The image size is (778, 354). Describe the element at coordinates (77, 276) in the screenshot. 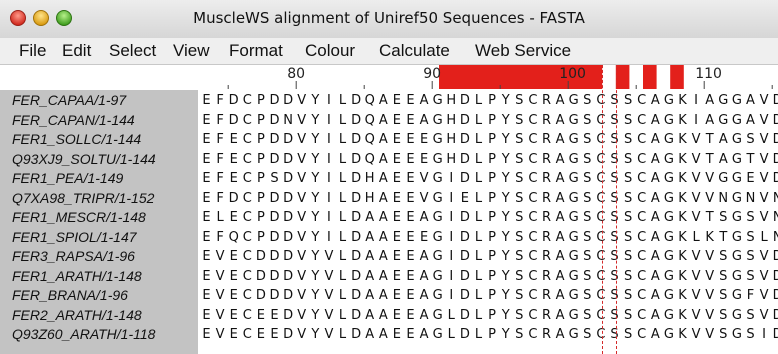

I see `sequence-id: FER1_ARATH/1-148` at that location.